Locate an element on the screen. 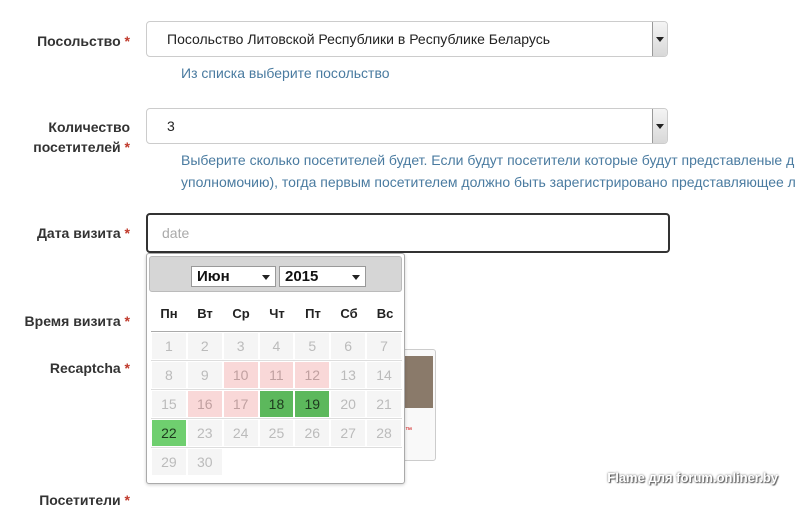 This screenshot has width=800, height=510. calendar-day-number: 1 is located at coordinates (169, 346).